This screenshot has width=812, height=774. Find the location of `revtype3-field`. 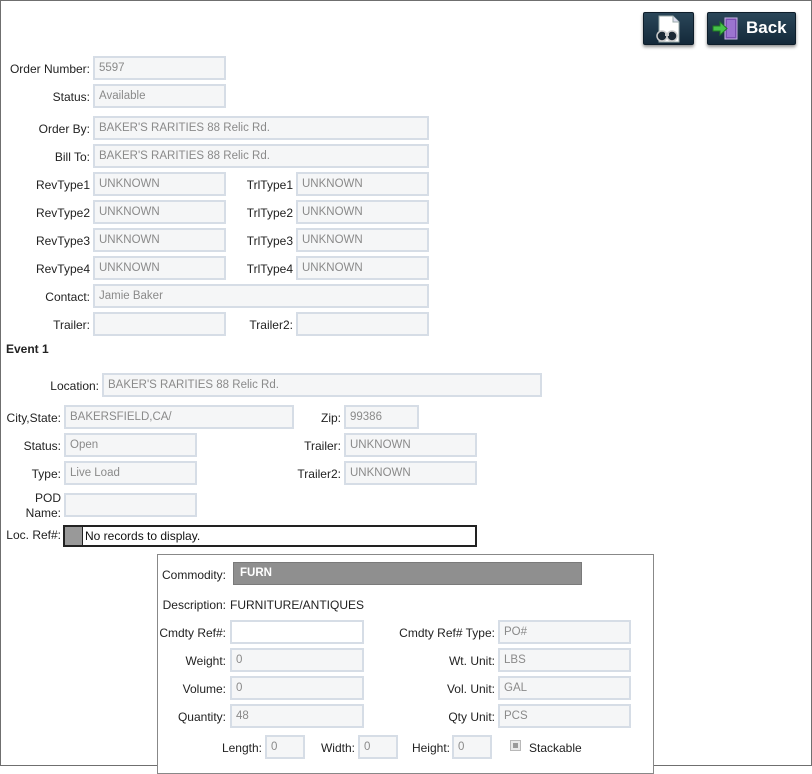

revtype3-field is located at coordinates (159, 240).